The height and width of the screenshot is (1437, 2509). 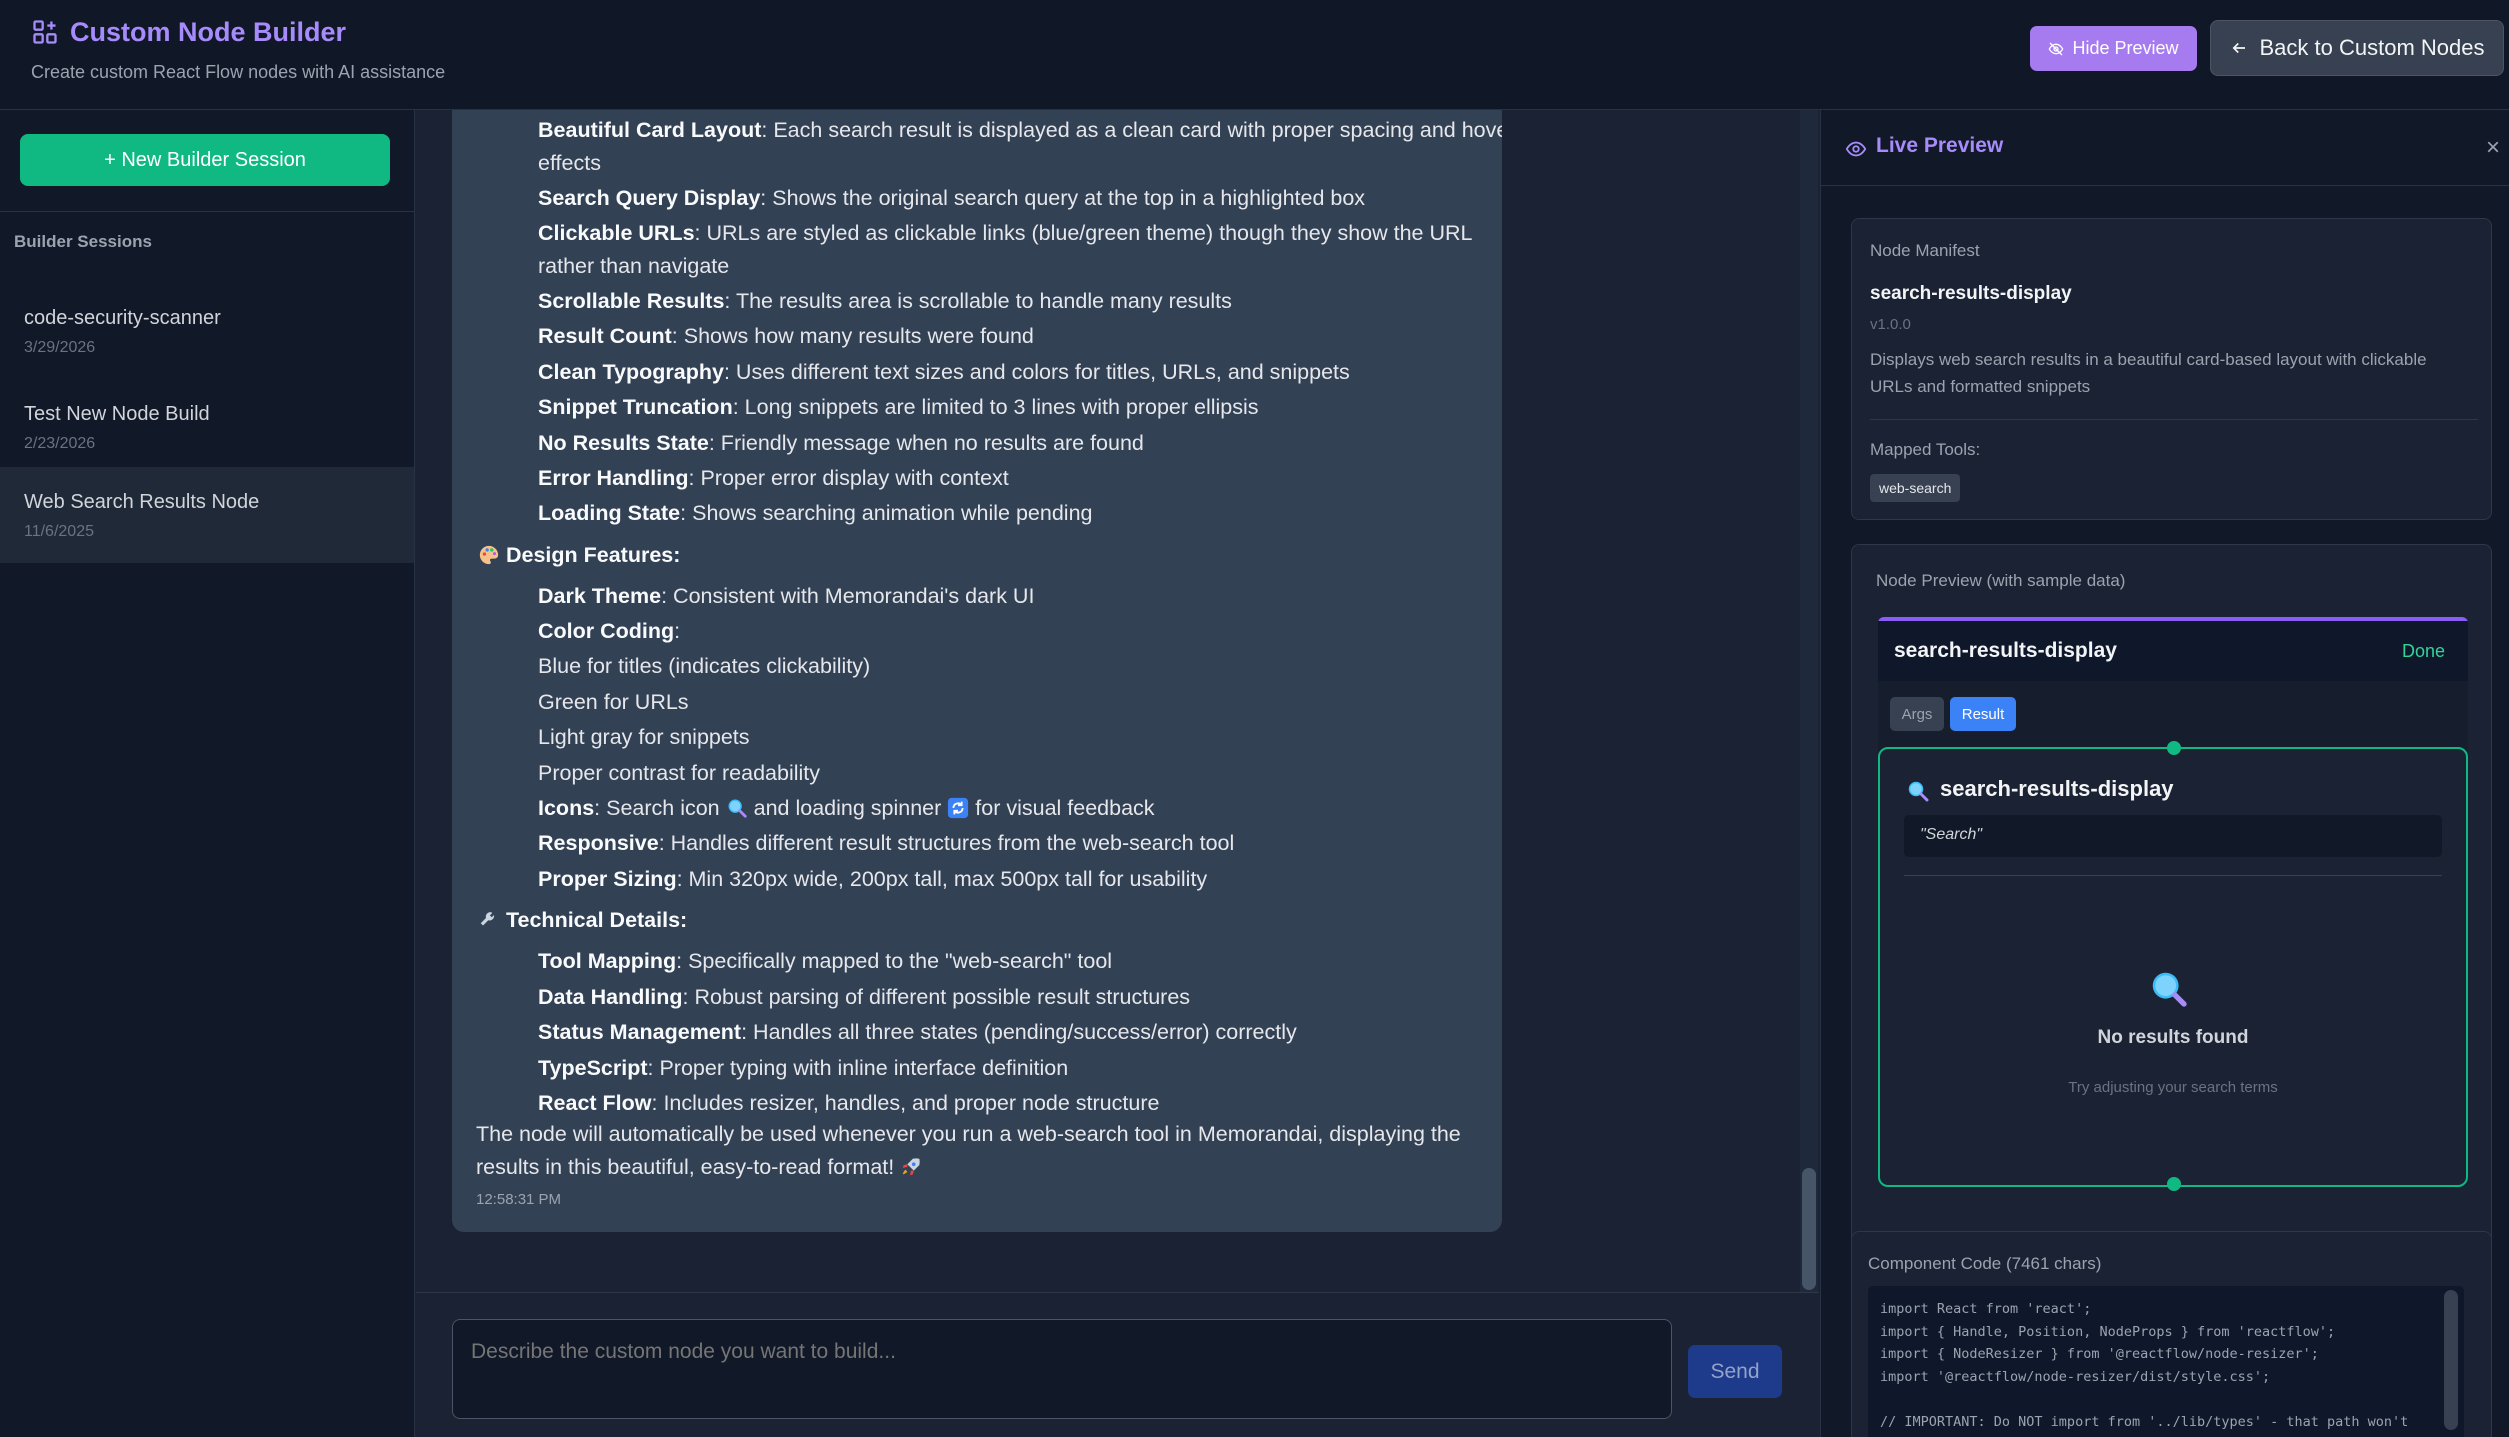 What do you see at coordinates (207, 515) in the screenshot?
I see `session-item-active: Web Search Results Node 11/6/2025` at bounding box center [207, 515].